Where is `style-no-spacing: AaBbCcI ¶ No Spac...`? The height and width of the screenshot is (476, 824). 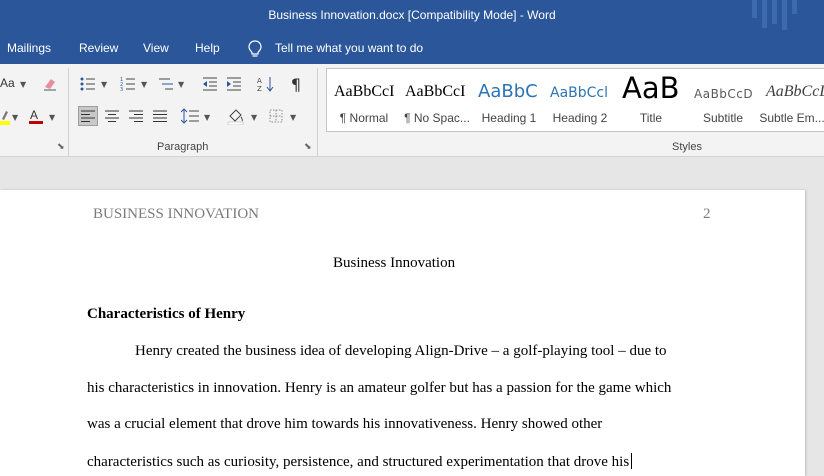
style-no-spacing: AaBbCcI ¶ No Spac... is located at coordinates (437, 100).